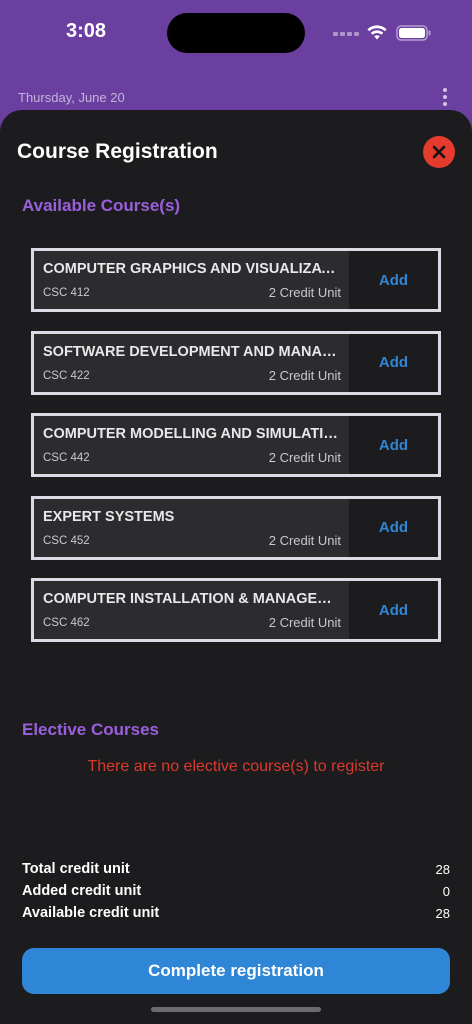  What do you see at coordinates (76, 869) in the screenshot?
I see `summary-label: Total credit unit` at bounding box center [76, 869].